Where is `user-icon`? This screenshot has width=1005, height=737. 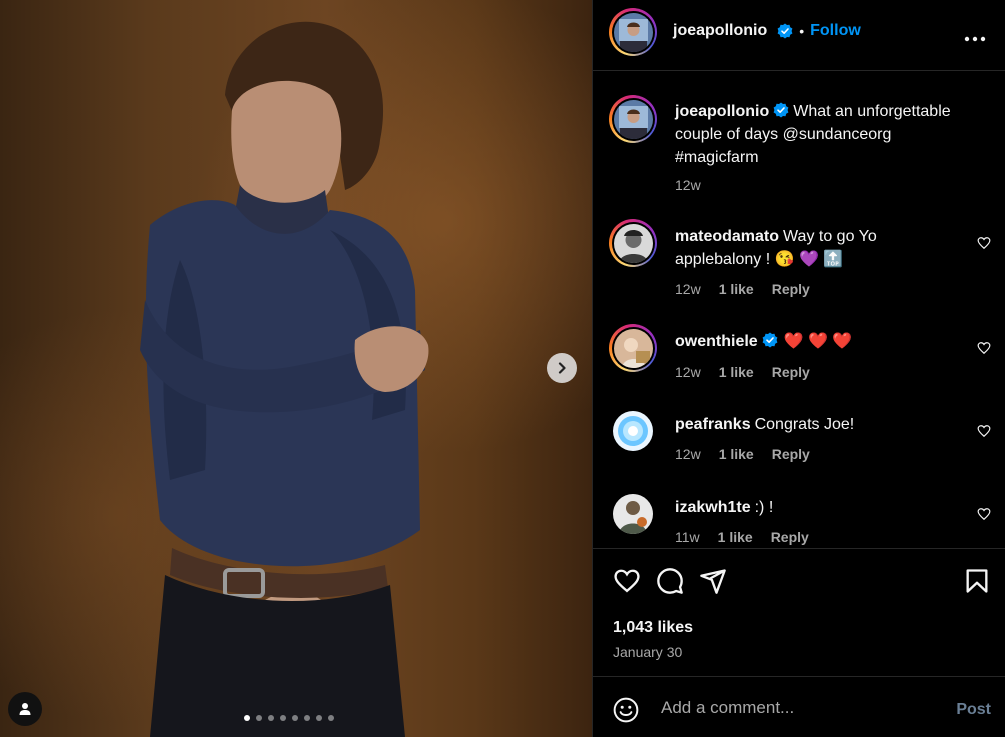
user-icon is located at coordinates (25, 709).